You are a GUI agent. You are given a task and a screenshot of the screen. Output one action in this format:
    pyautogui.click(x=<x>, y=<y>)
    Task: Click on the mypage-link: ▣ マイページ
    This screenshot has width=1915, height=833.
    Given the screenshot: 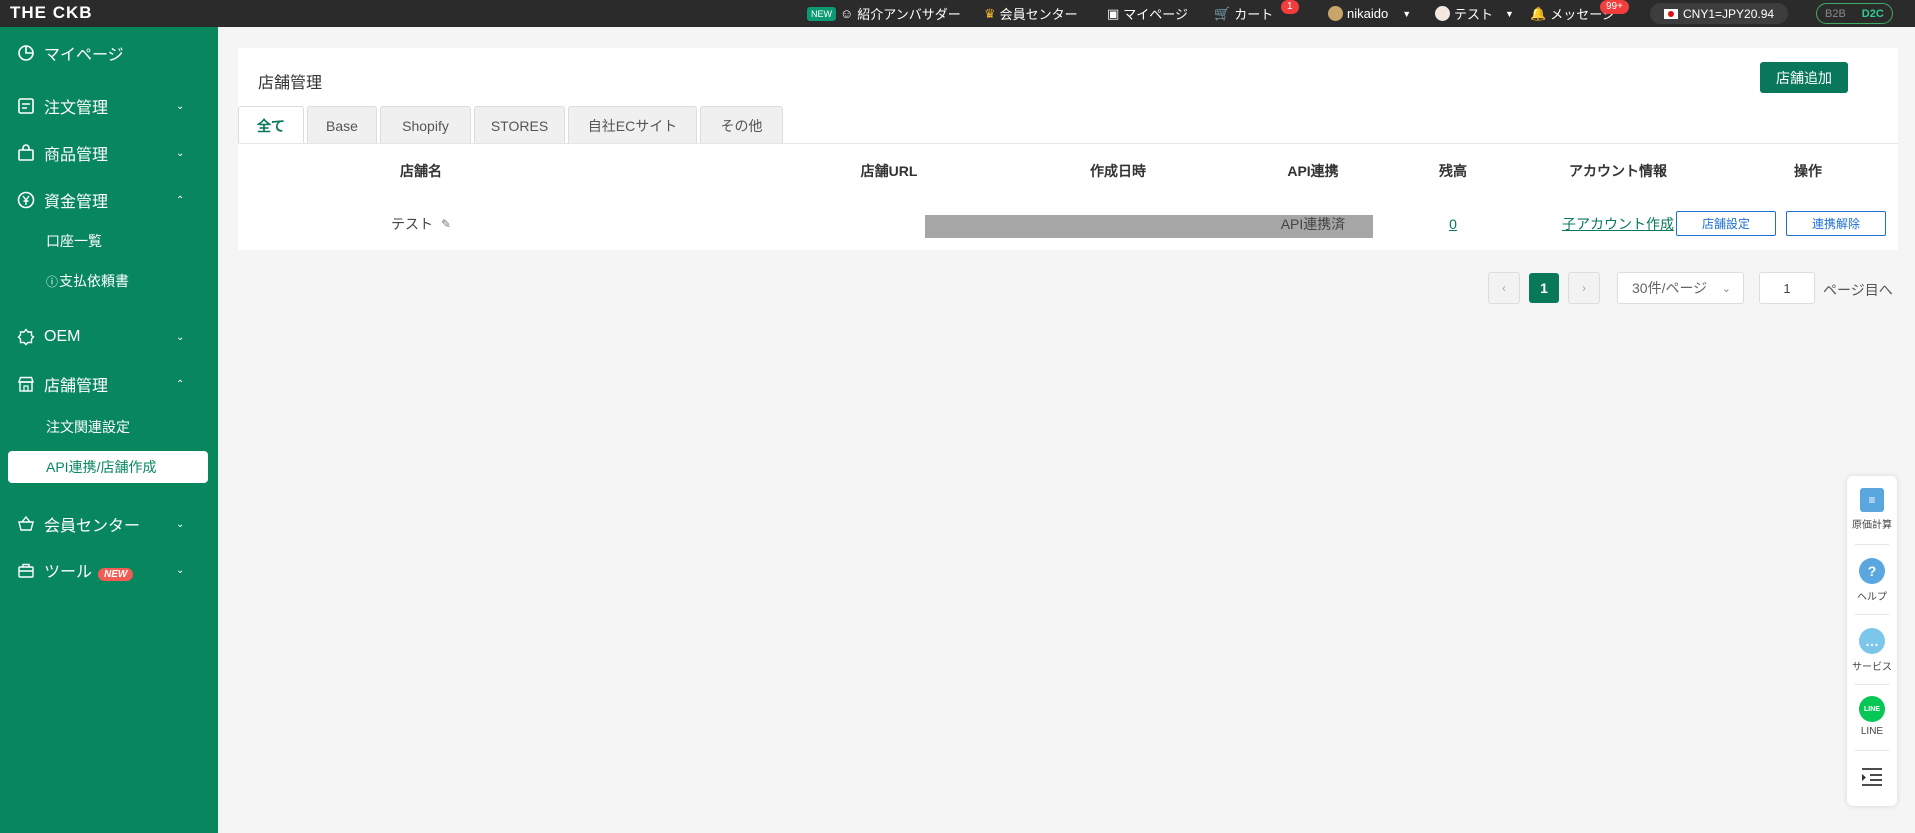 What is the action you would take?
    pyautogui.click(x=1147, y=13)
    